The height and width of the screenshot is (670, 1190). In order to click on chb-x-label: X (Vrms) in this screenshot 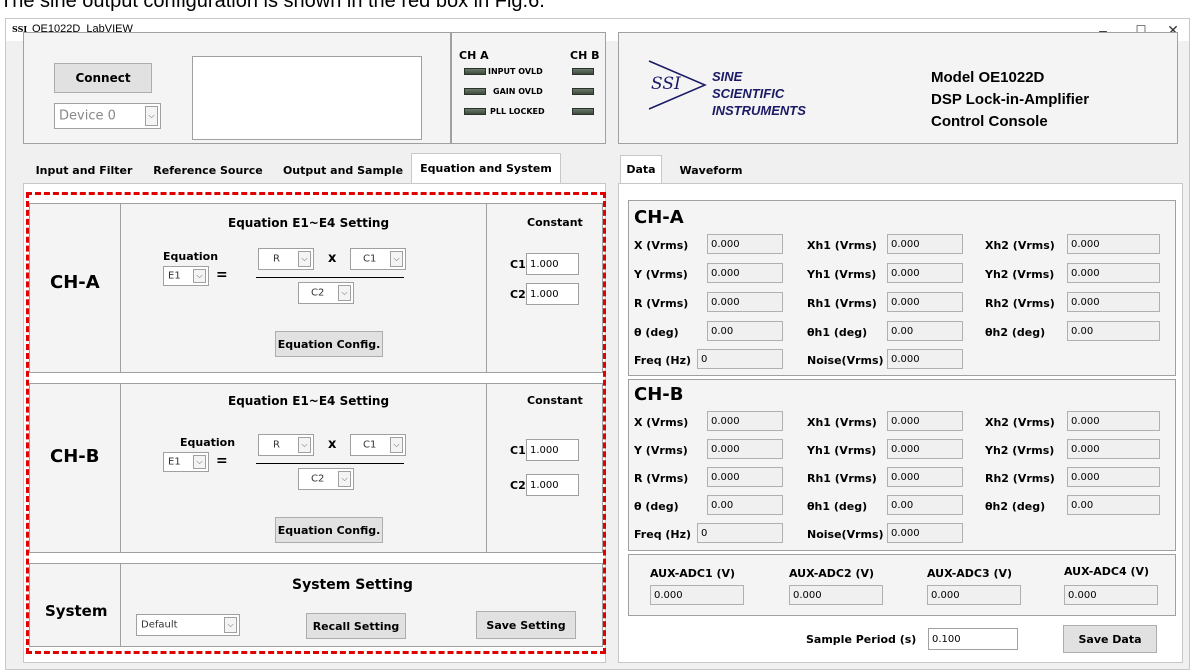, I will do `click(661, 422)`.